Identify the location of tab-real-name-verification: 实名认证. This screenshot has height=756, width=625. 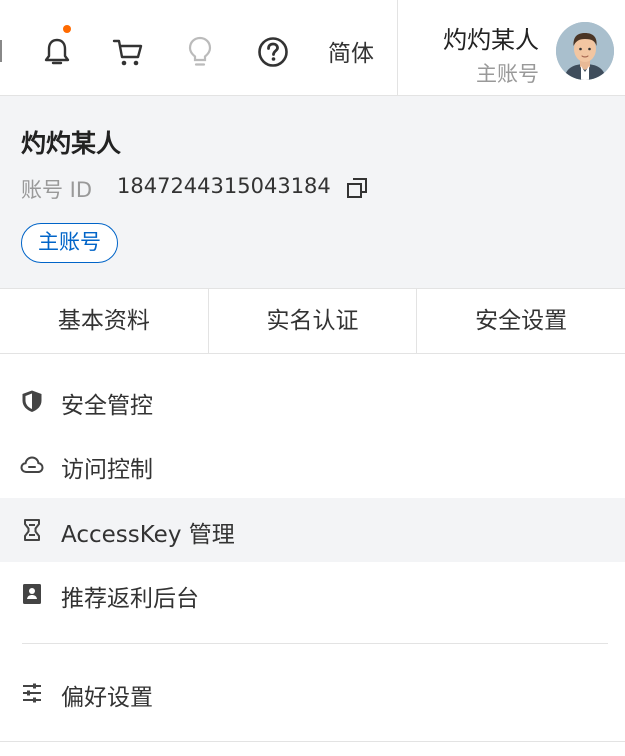
(313, 321).